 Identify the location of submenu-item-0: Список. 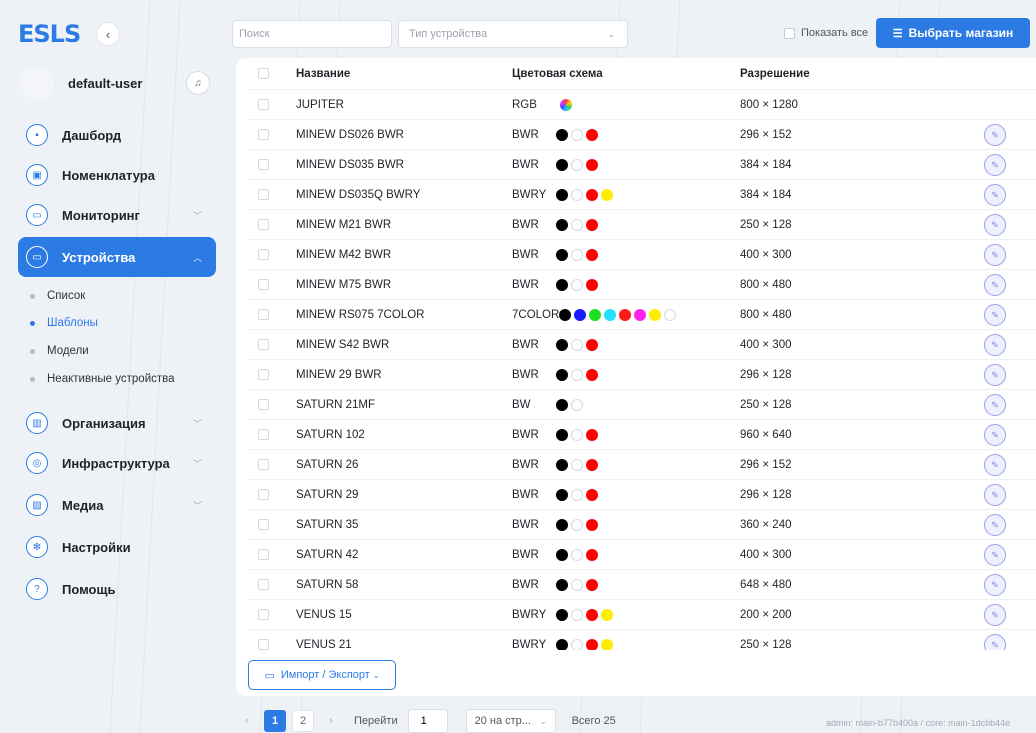
(57, 296).